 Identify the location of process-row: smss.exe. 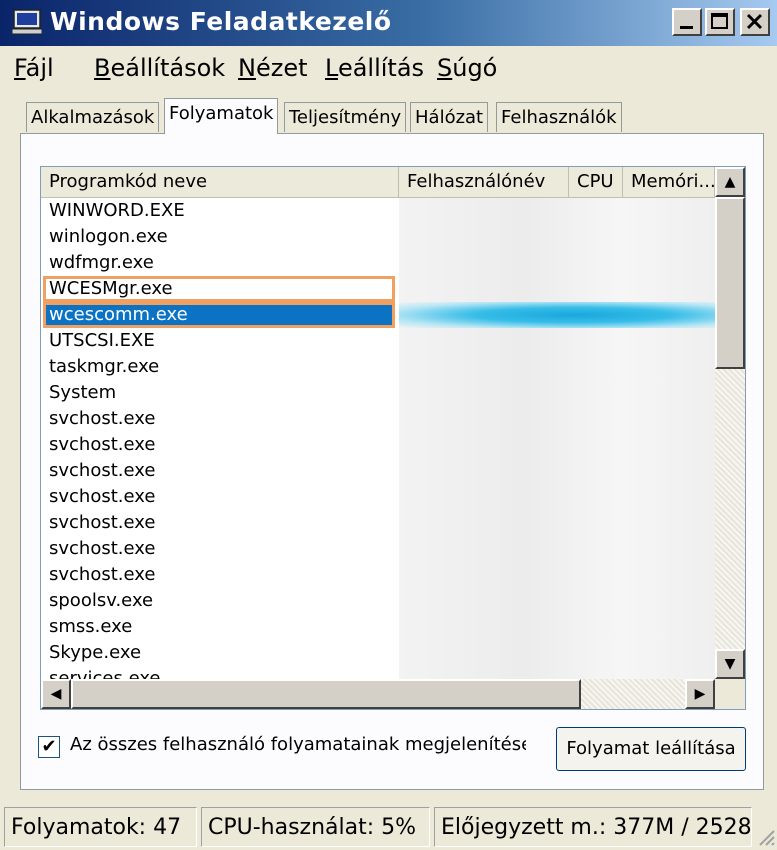
(378, 627).